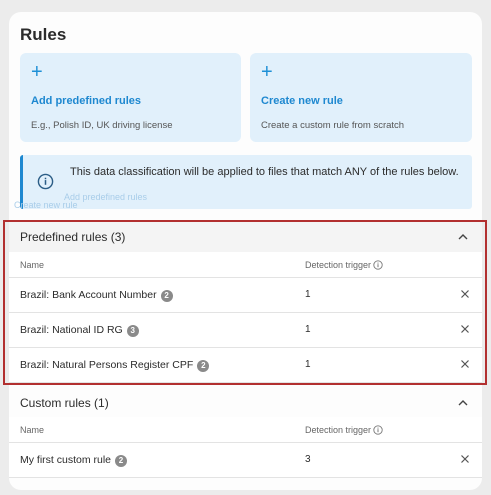  I want to click on count-badge: 2, so click(121, 461).